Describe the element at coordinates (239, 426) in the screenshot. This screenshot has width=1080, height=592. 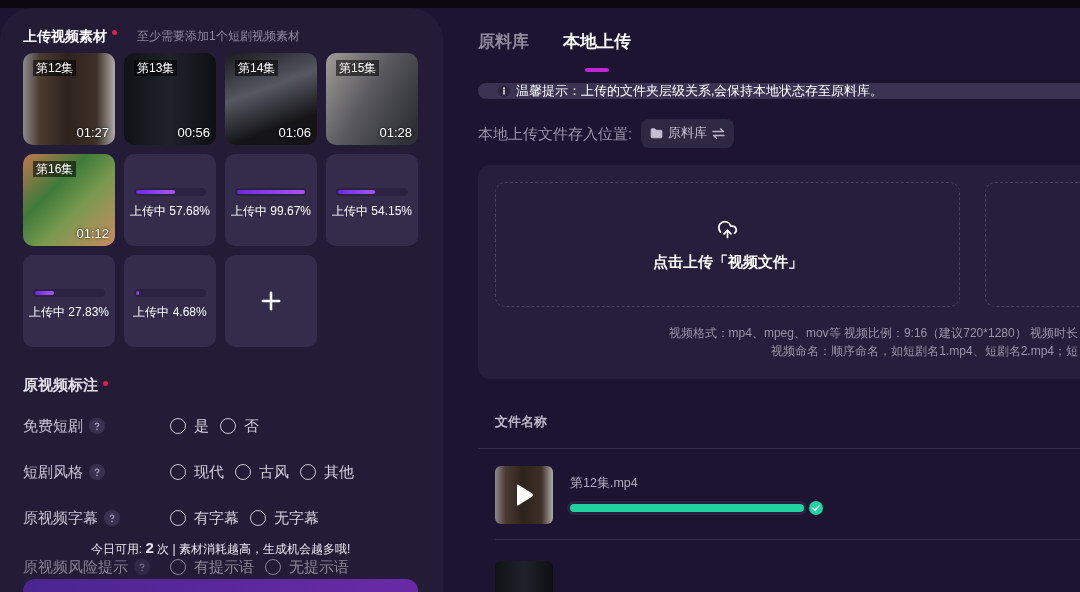
I see `radio-option: 否` at that location.